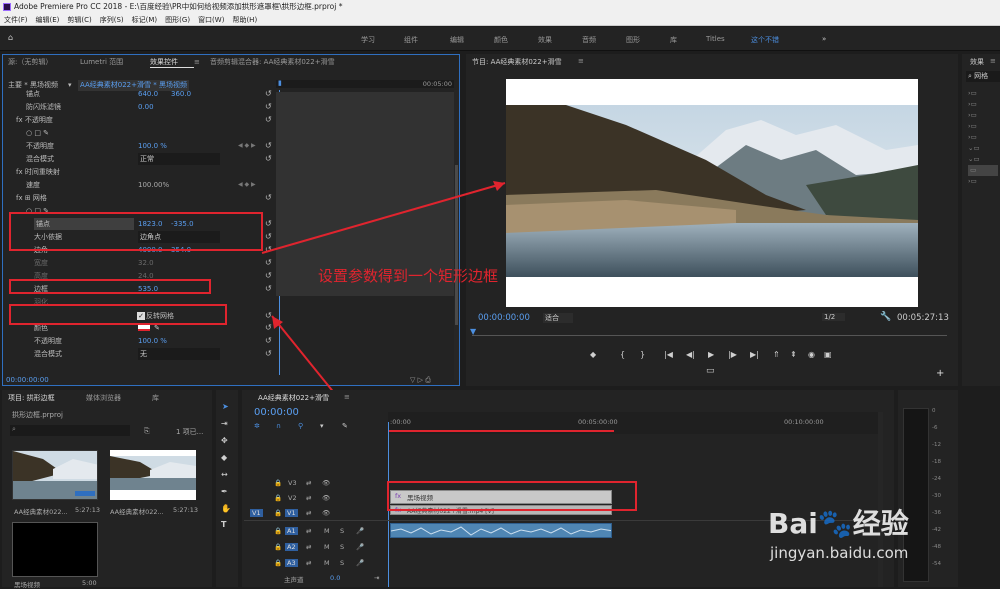 The height and width of the screenshot is (589, 1000). What do you see at coordinates (103, 398) in the screenshot?
I see `tab-media-browser: 媒体浏览器` at bounding box center [103, 398].